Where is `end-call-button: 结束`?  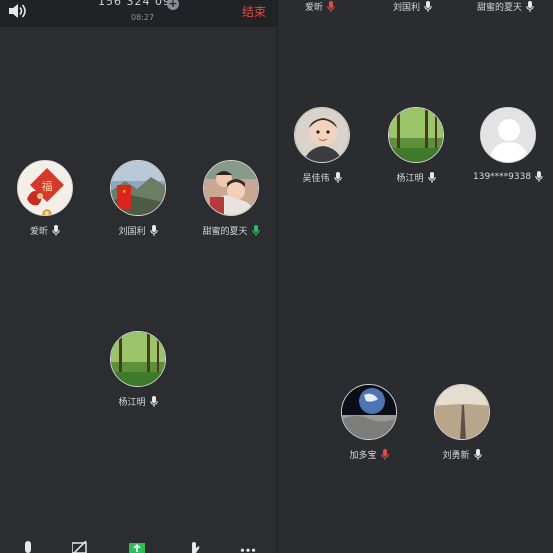 end-call-button: 结束 is located at coordinates (254, 11).